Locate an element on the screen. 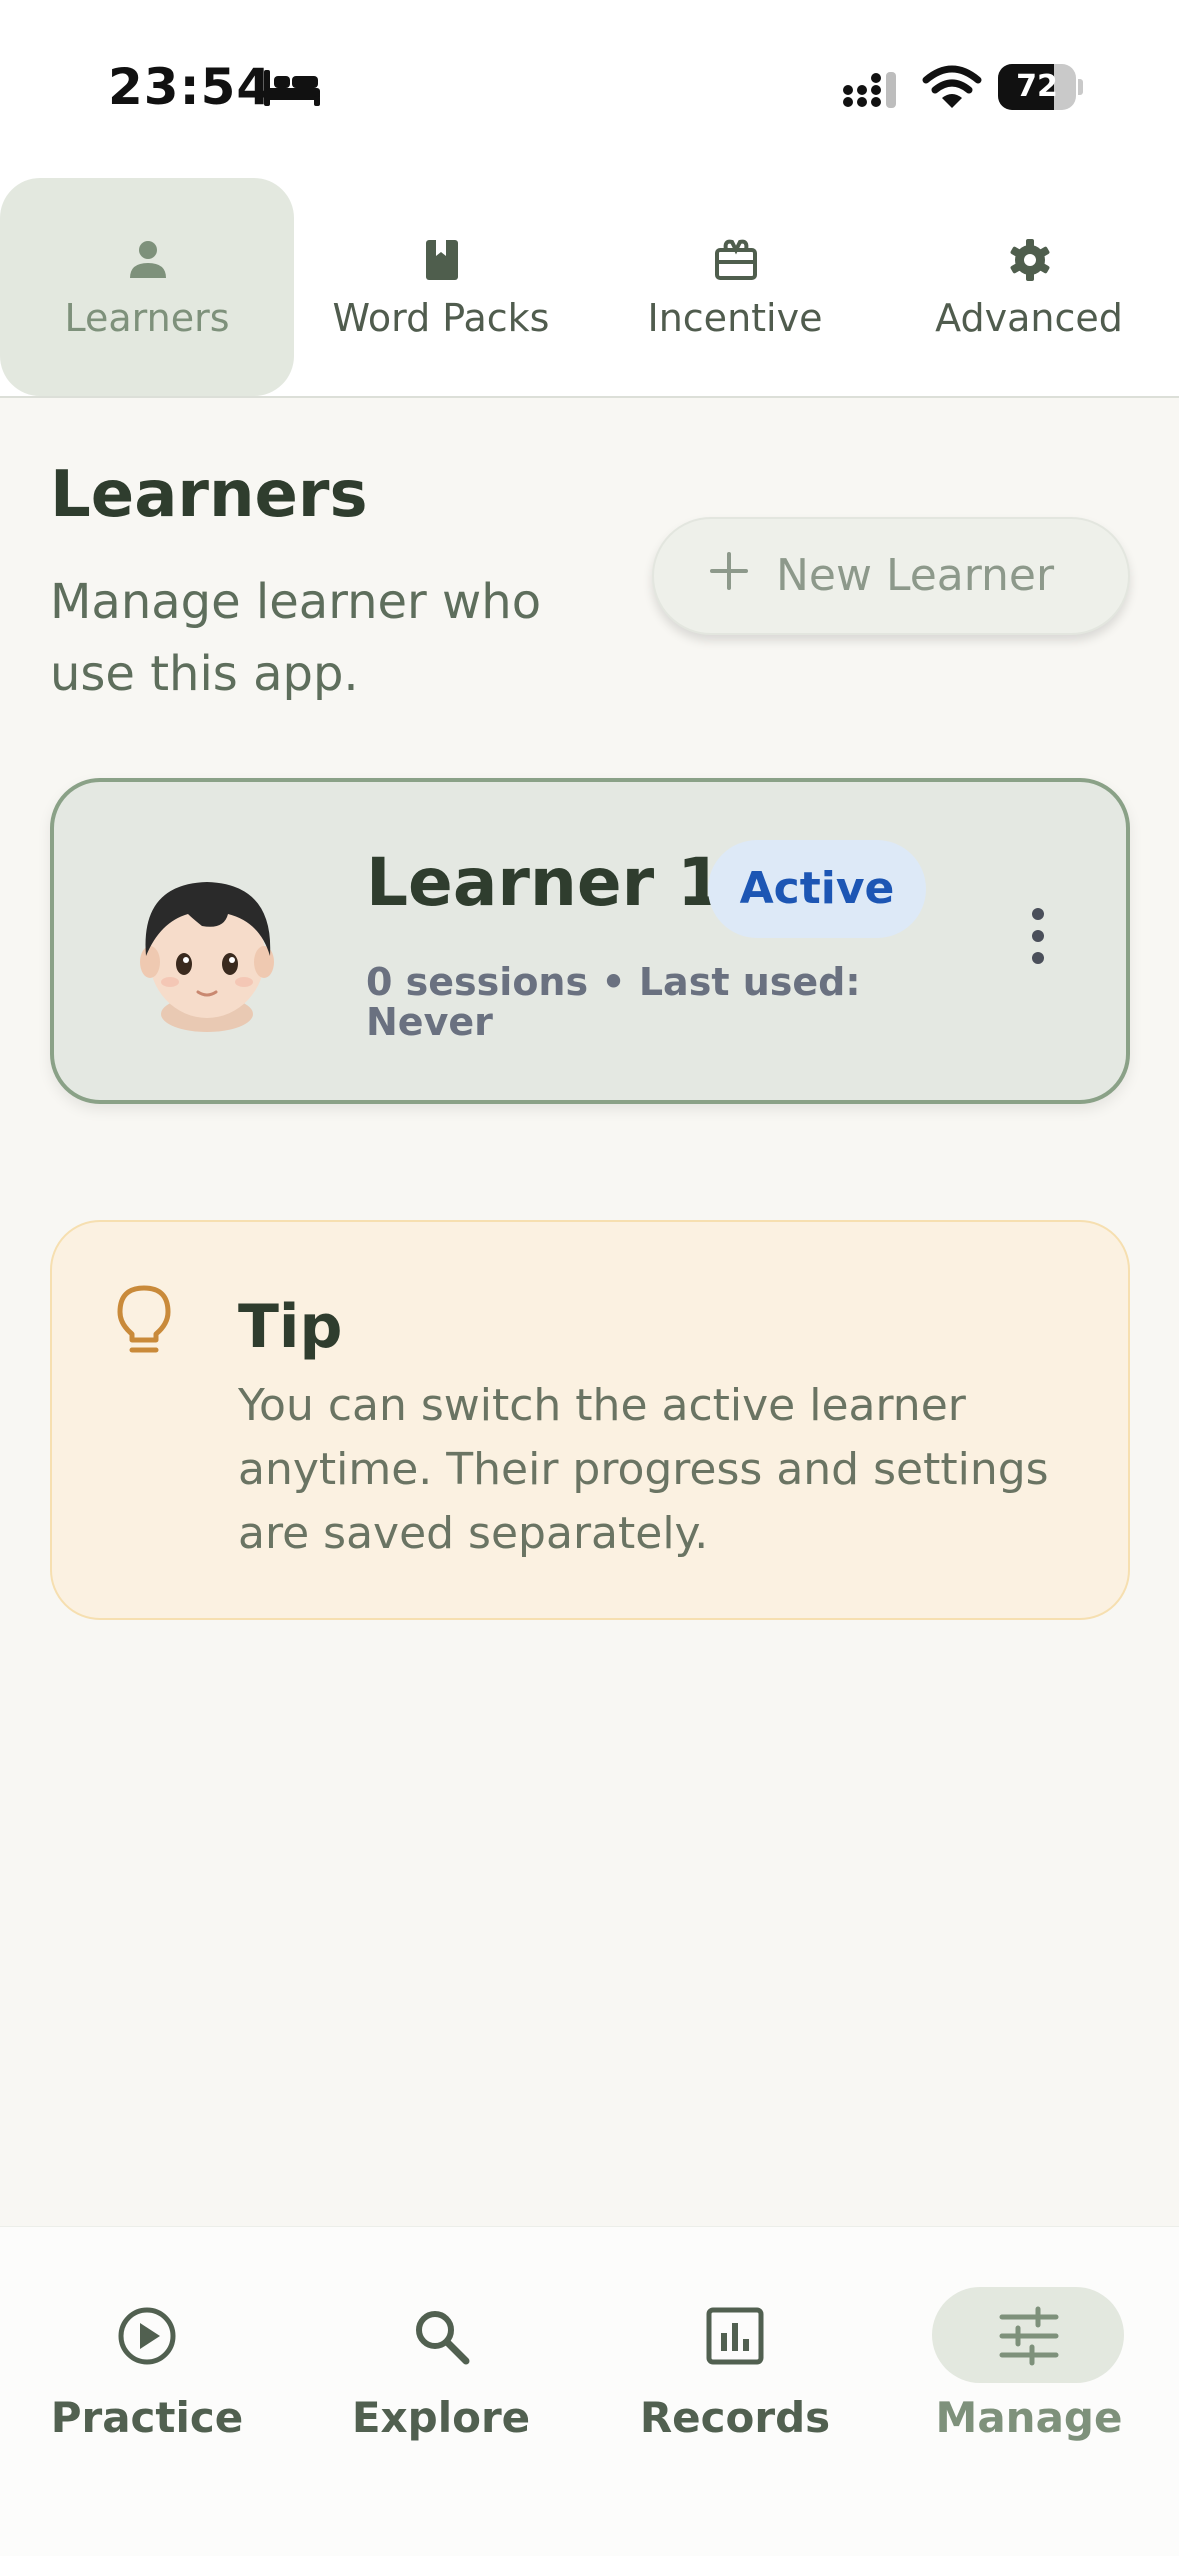 The image size is (1179, 2556). more-vert-icon is located at coordinates (1038, 936).